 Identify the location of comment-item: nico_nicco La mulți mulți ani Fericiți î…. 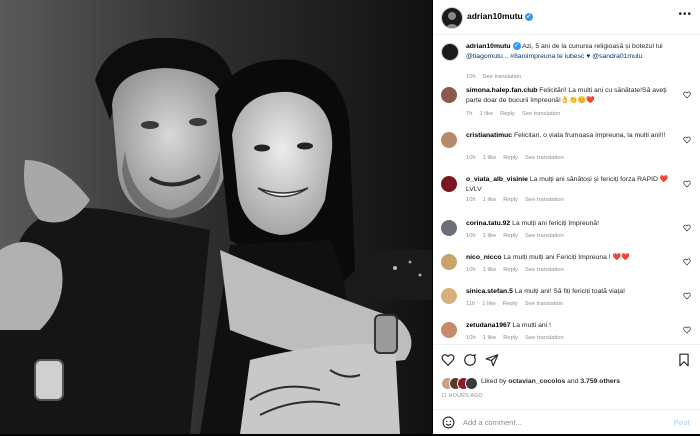
(566, 267).